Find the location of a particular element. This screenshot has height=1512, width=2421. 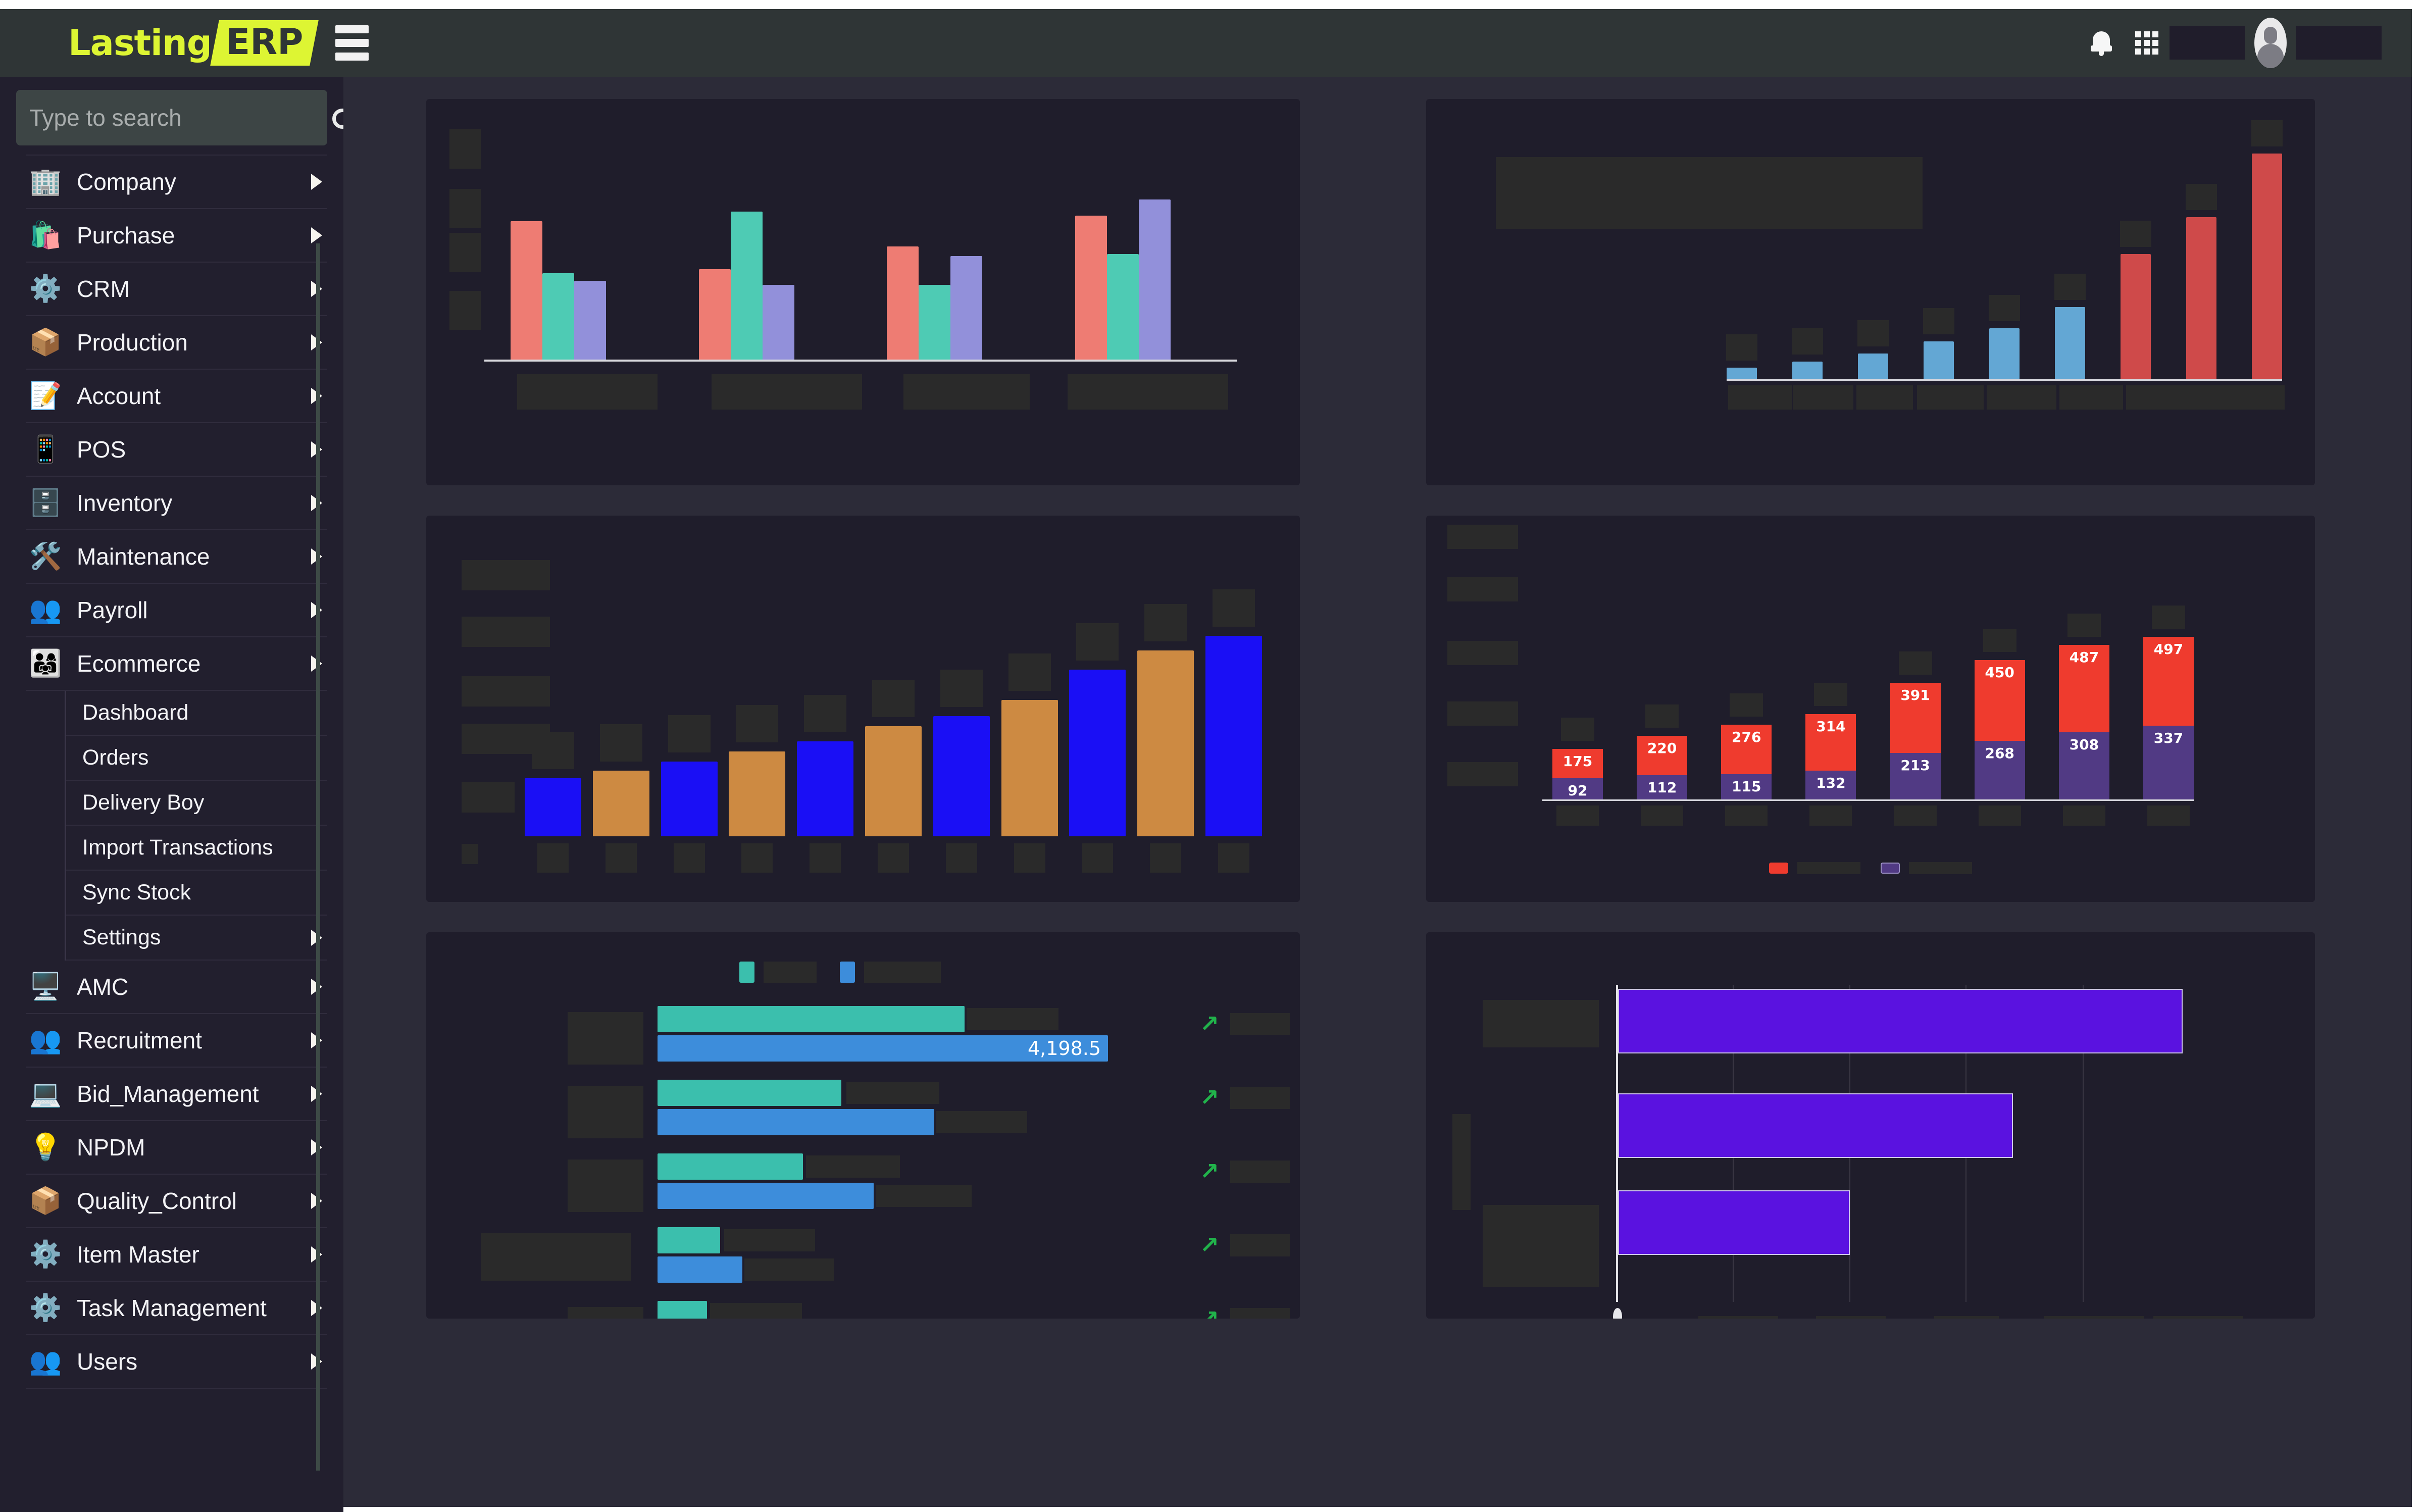

sidebar-item-recruitment: 👥 Recruitment is located at coordinates (176, 1041).